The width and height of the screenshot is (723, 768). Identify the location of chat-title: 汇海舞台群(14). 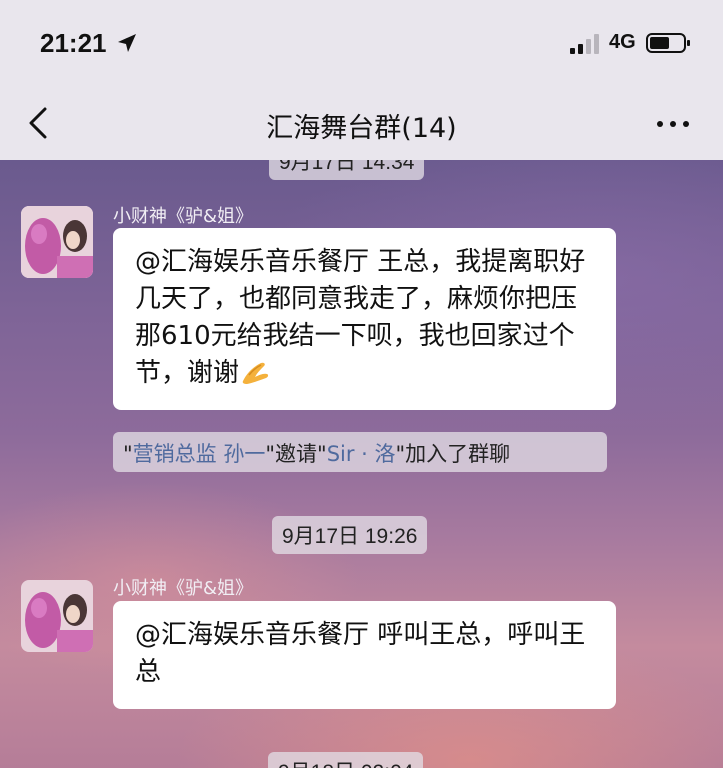
(361, 128).